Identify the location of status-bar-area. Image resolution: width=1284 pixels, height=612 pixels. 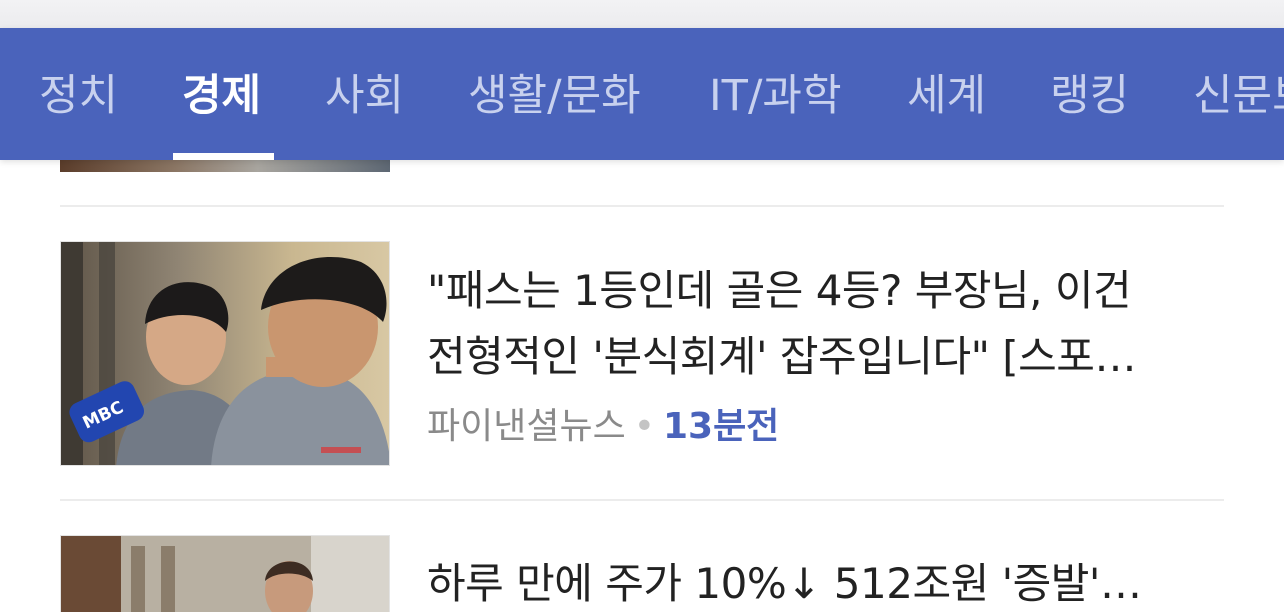
(642, 14).